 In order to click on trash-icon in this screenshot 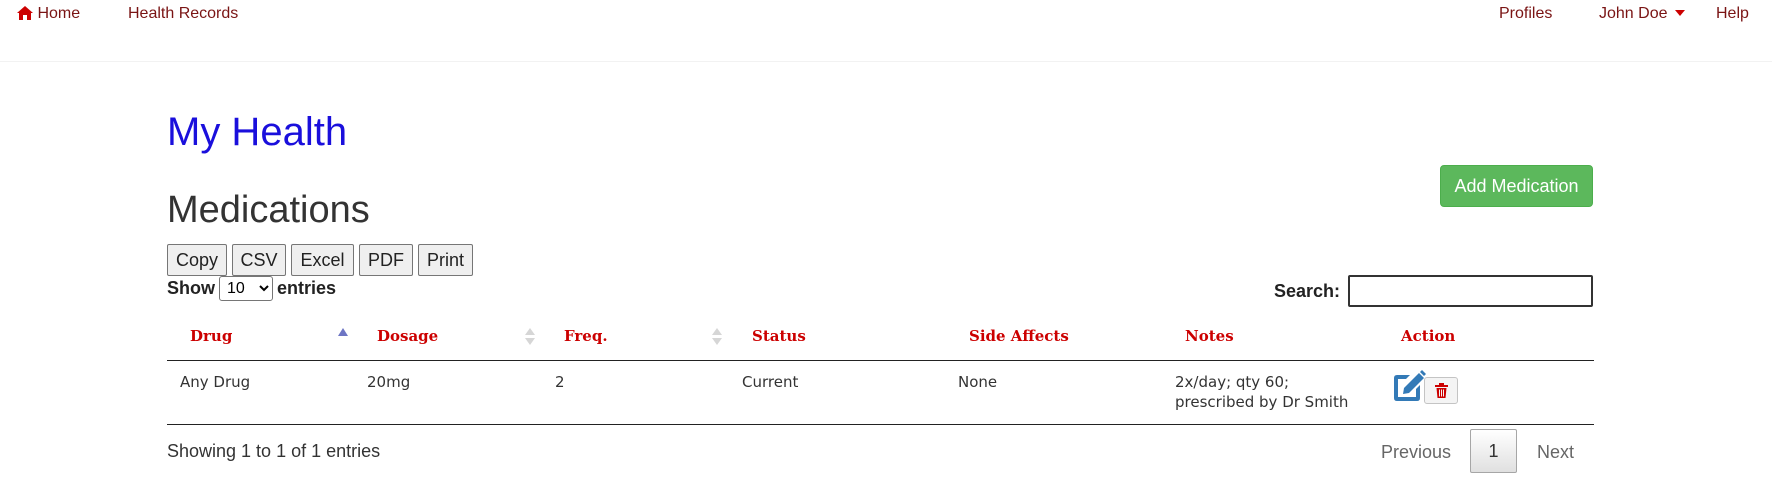, I will do `click(1441, 390)`.